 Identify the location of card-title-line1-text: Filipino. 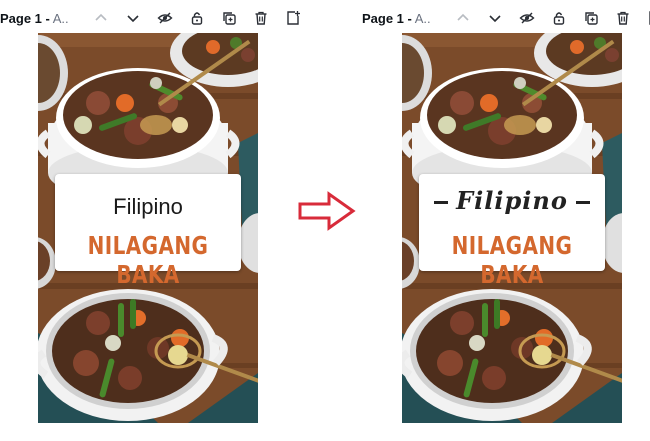
(512, 200).